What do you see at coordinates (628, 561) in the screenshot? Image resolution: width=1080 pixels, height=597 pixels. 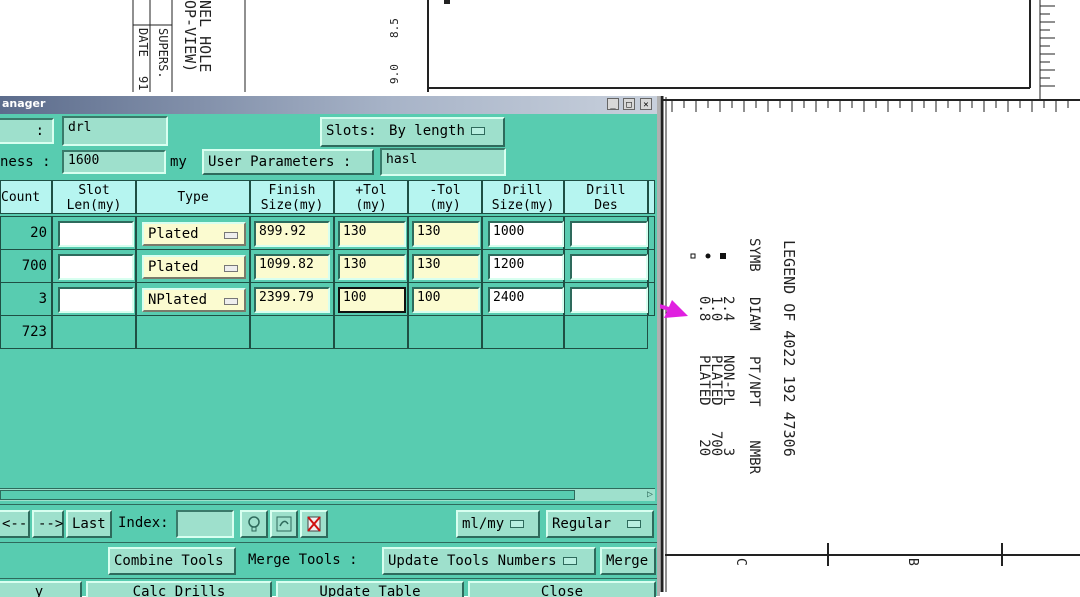 I see `merge-button: Merge` at bounding box center [628, 561].